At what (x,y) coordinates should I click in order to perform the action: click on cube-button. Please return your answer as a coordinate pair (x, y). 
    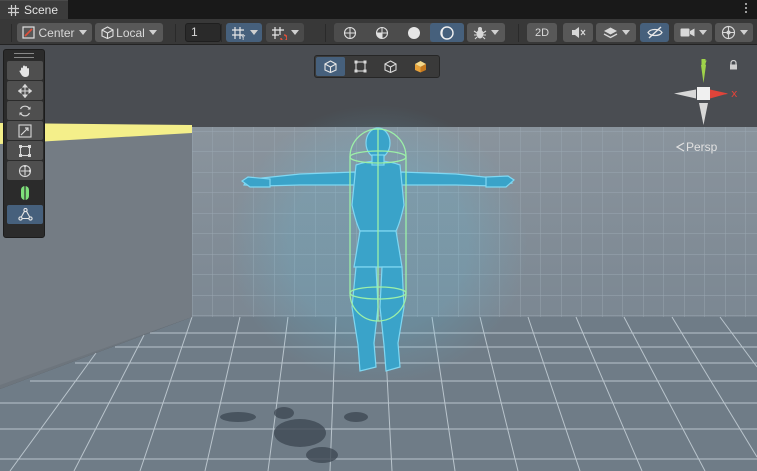
    Looking at the image, I should click on (390, 66).